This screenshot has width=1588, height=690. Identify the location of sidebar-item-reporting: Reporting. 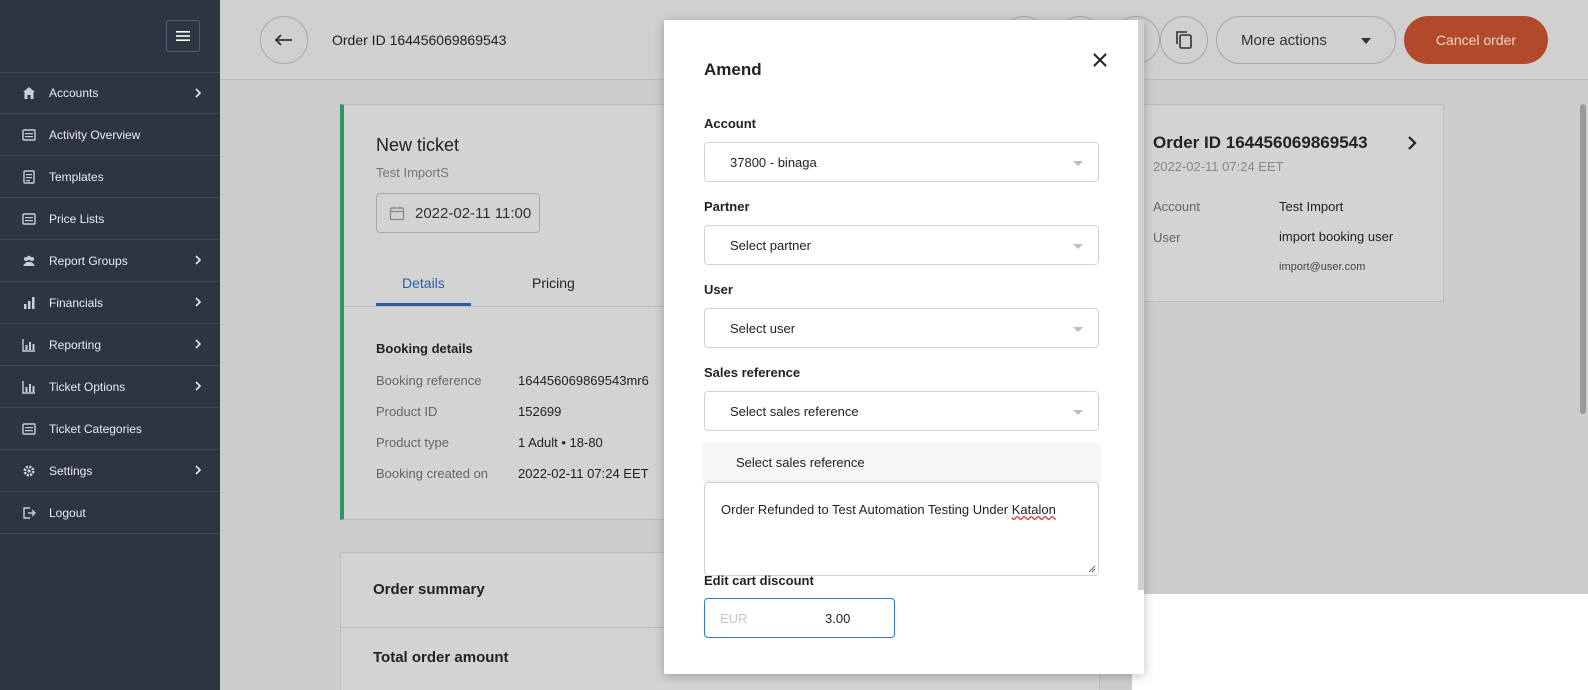
(110, 345).